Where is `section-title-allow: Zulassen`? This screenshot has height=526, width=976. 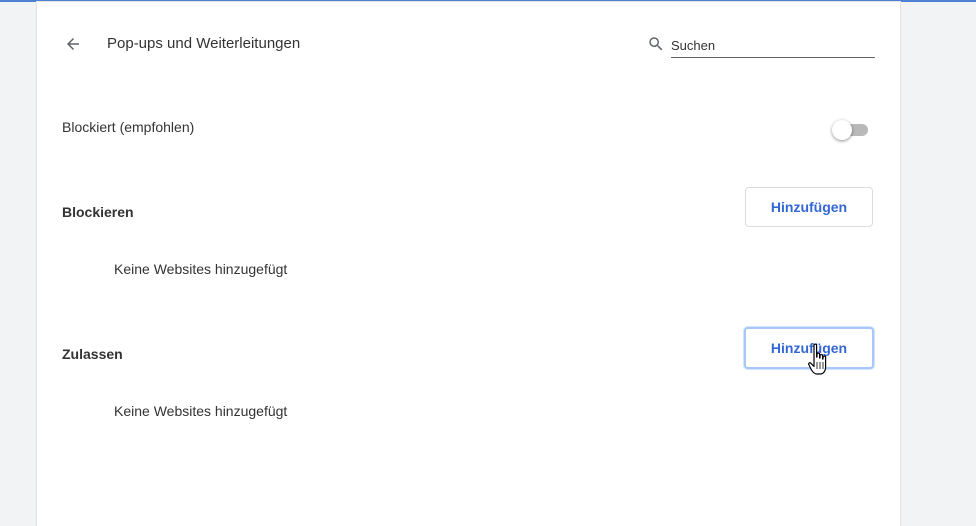
section-title-allow: Zulassen is located at coordinates (92, 354).